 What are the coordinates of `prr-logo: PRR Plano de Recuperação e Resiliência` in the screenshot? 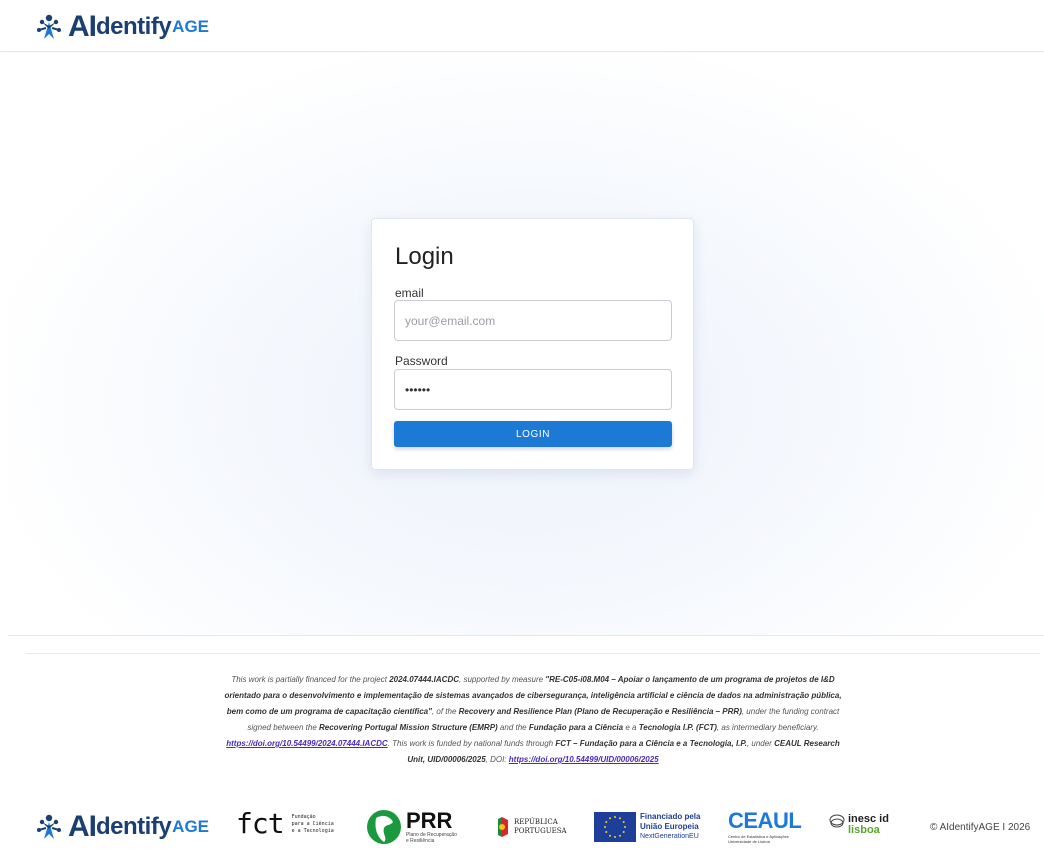 It's located at (411, 827).